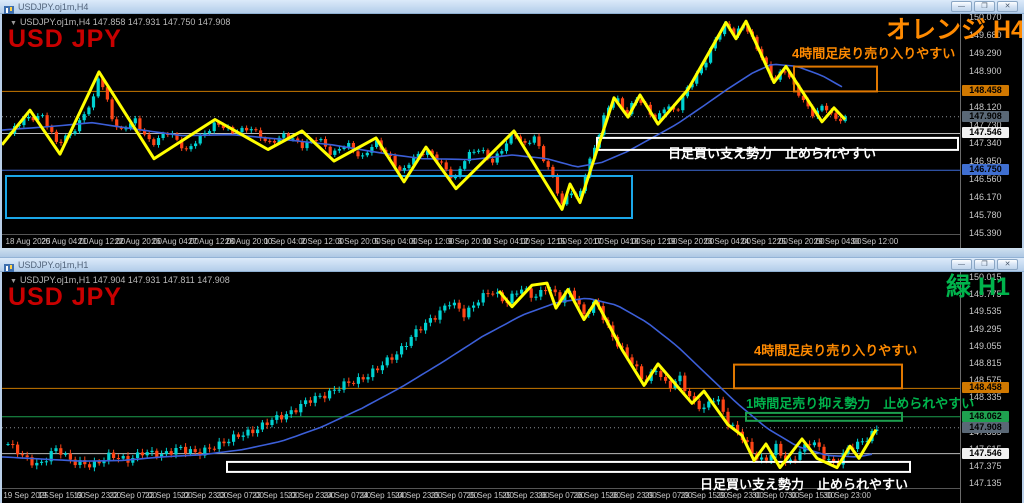 The image size is (1024, 503). I want to click on window-titlebar: USDJPY.oj1m,H4 — ❐ ✕, so click(512, 7).